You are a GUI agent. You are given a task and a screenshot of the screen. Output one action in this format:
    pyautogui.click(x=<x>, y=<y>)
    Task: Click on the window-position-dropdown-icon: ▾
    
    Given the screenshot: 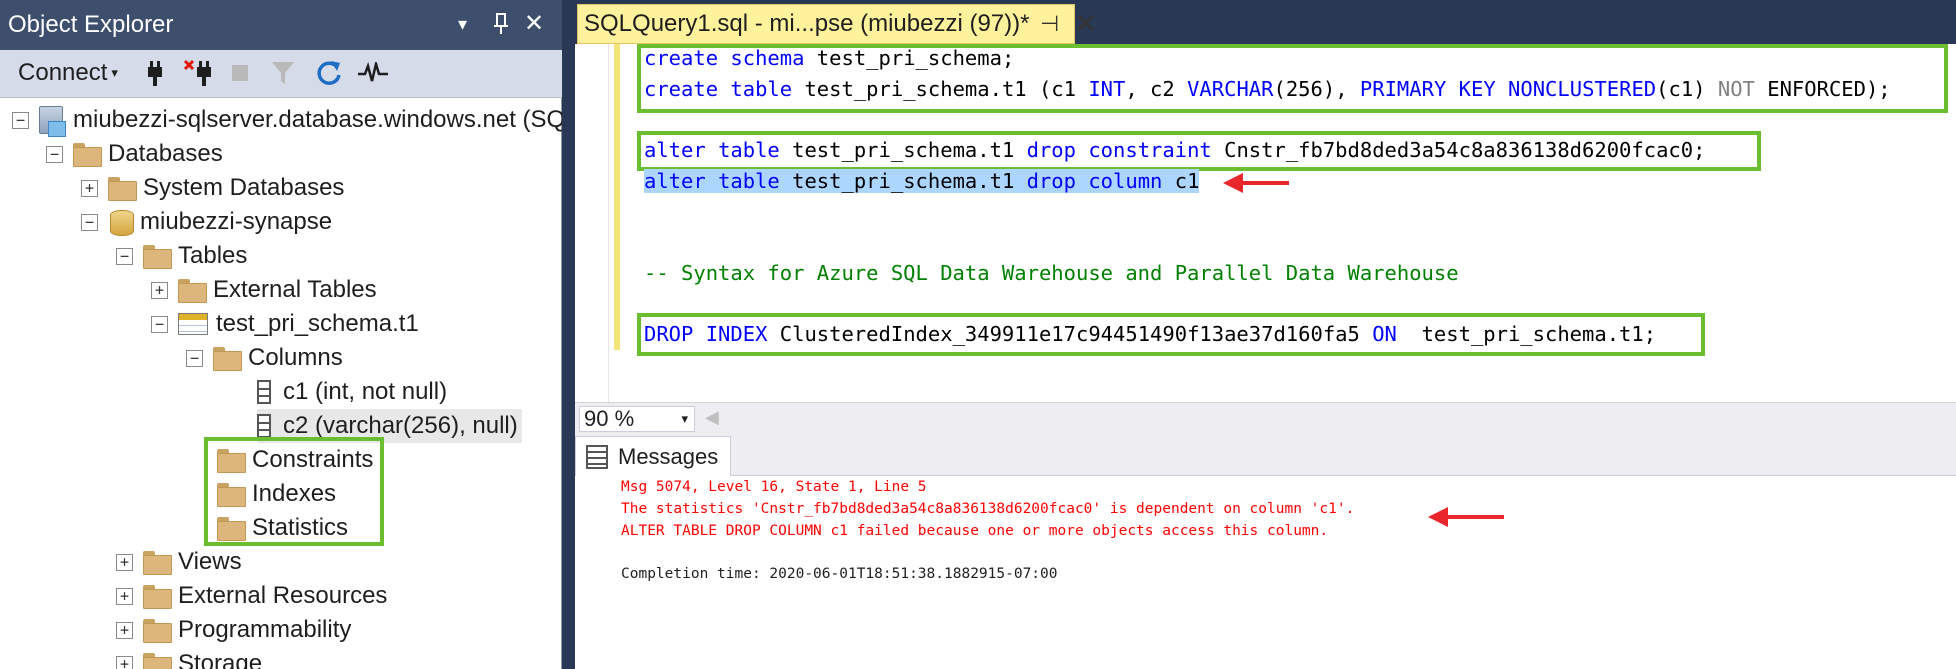 What is the action you would take?
    pyautogui.click(x=462, y=24)
    